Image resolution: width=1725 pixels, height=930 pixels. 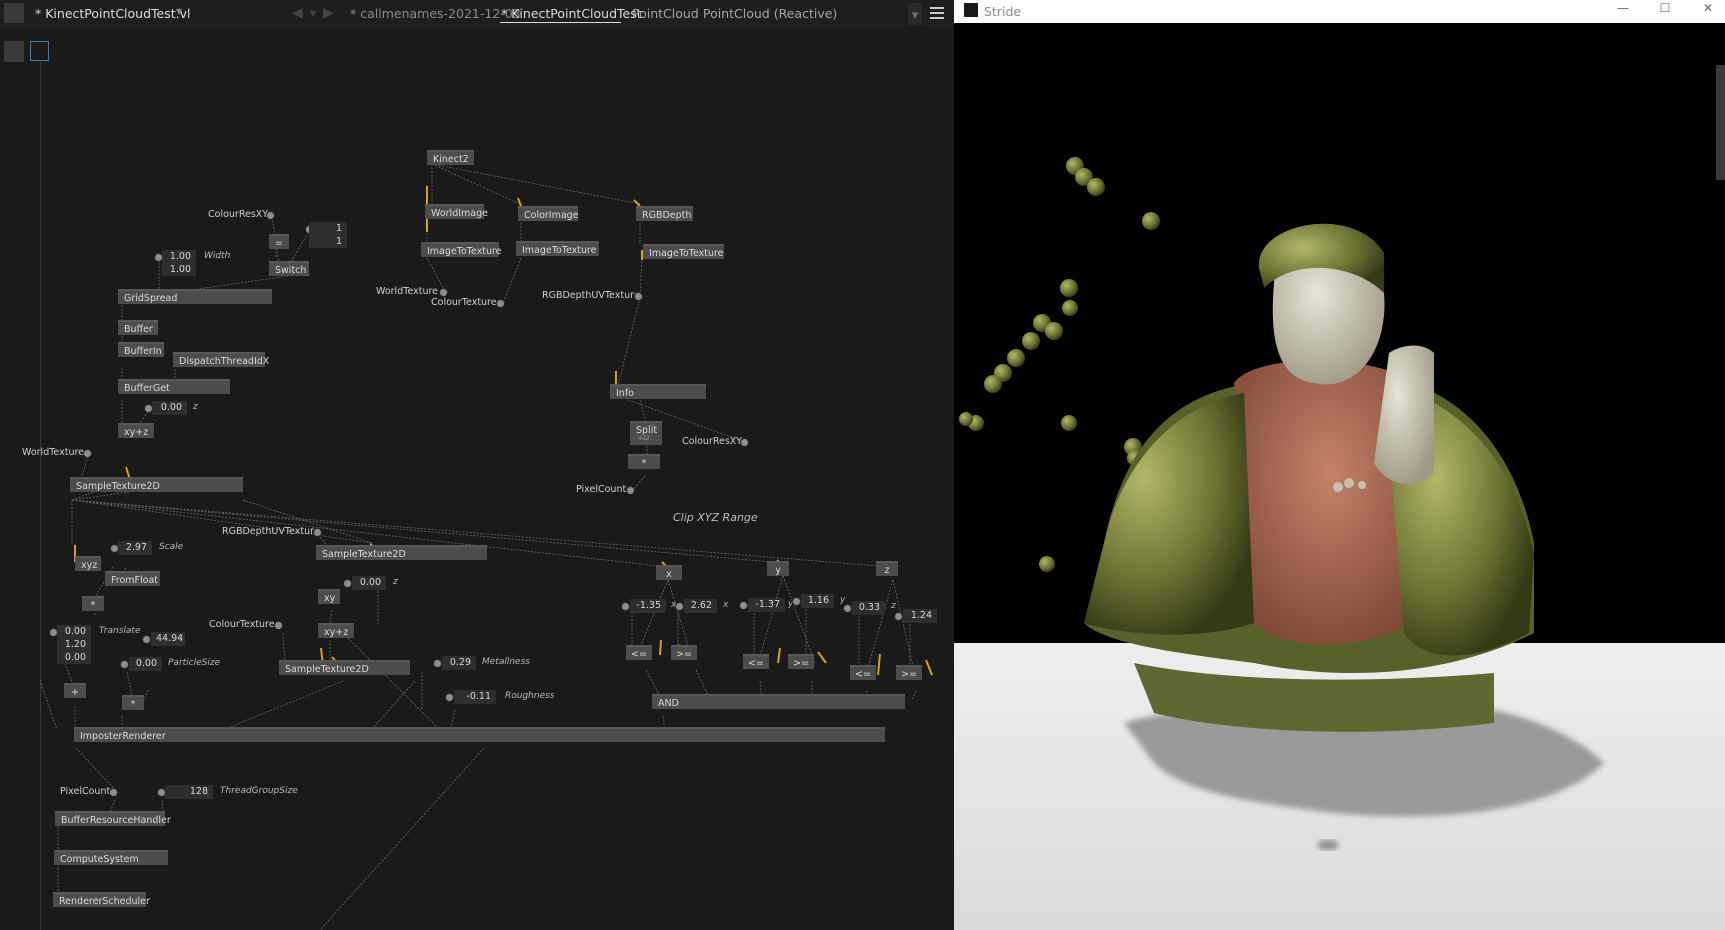 What do you see at coordinates (75, 690) in the screenshot?
I see `translate-plus-node: +` at bounding box center [75, 690].